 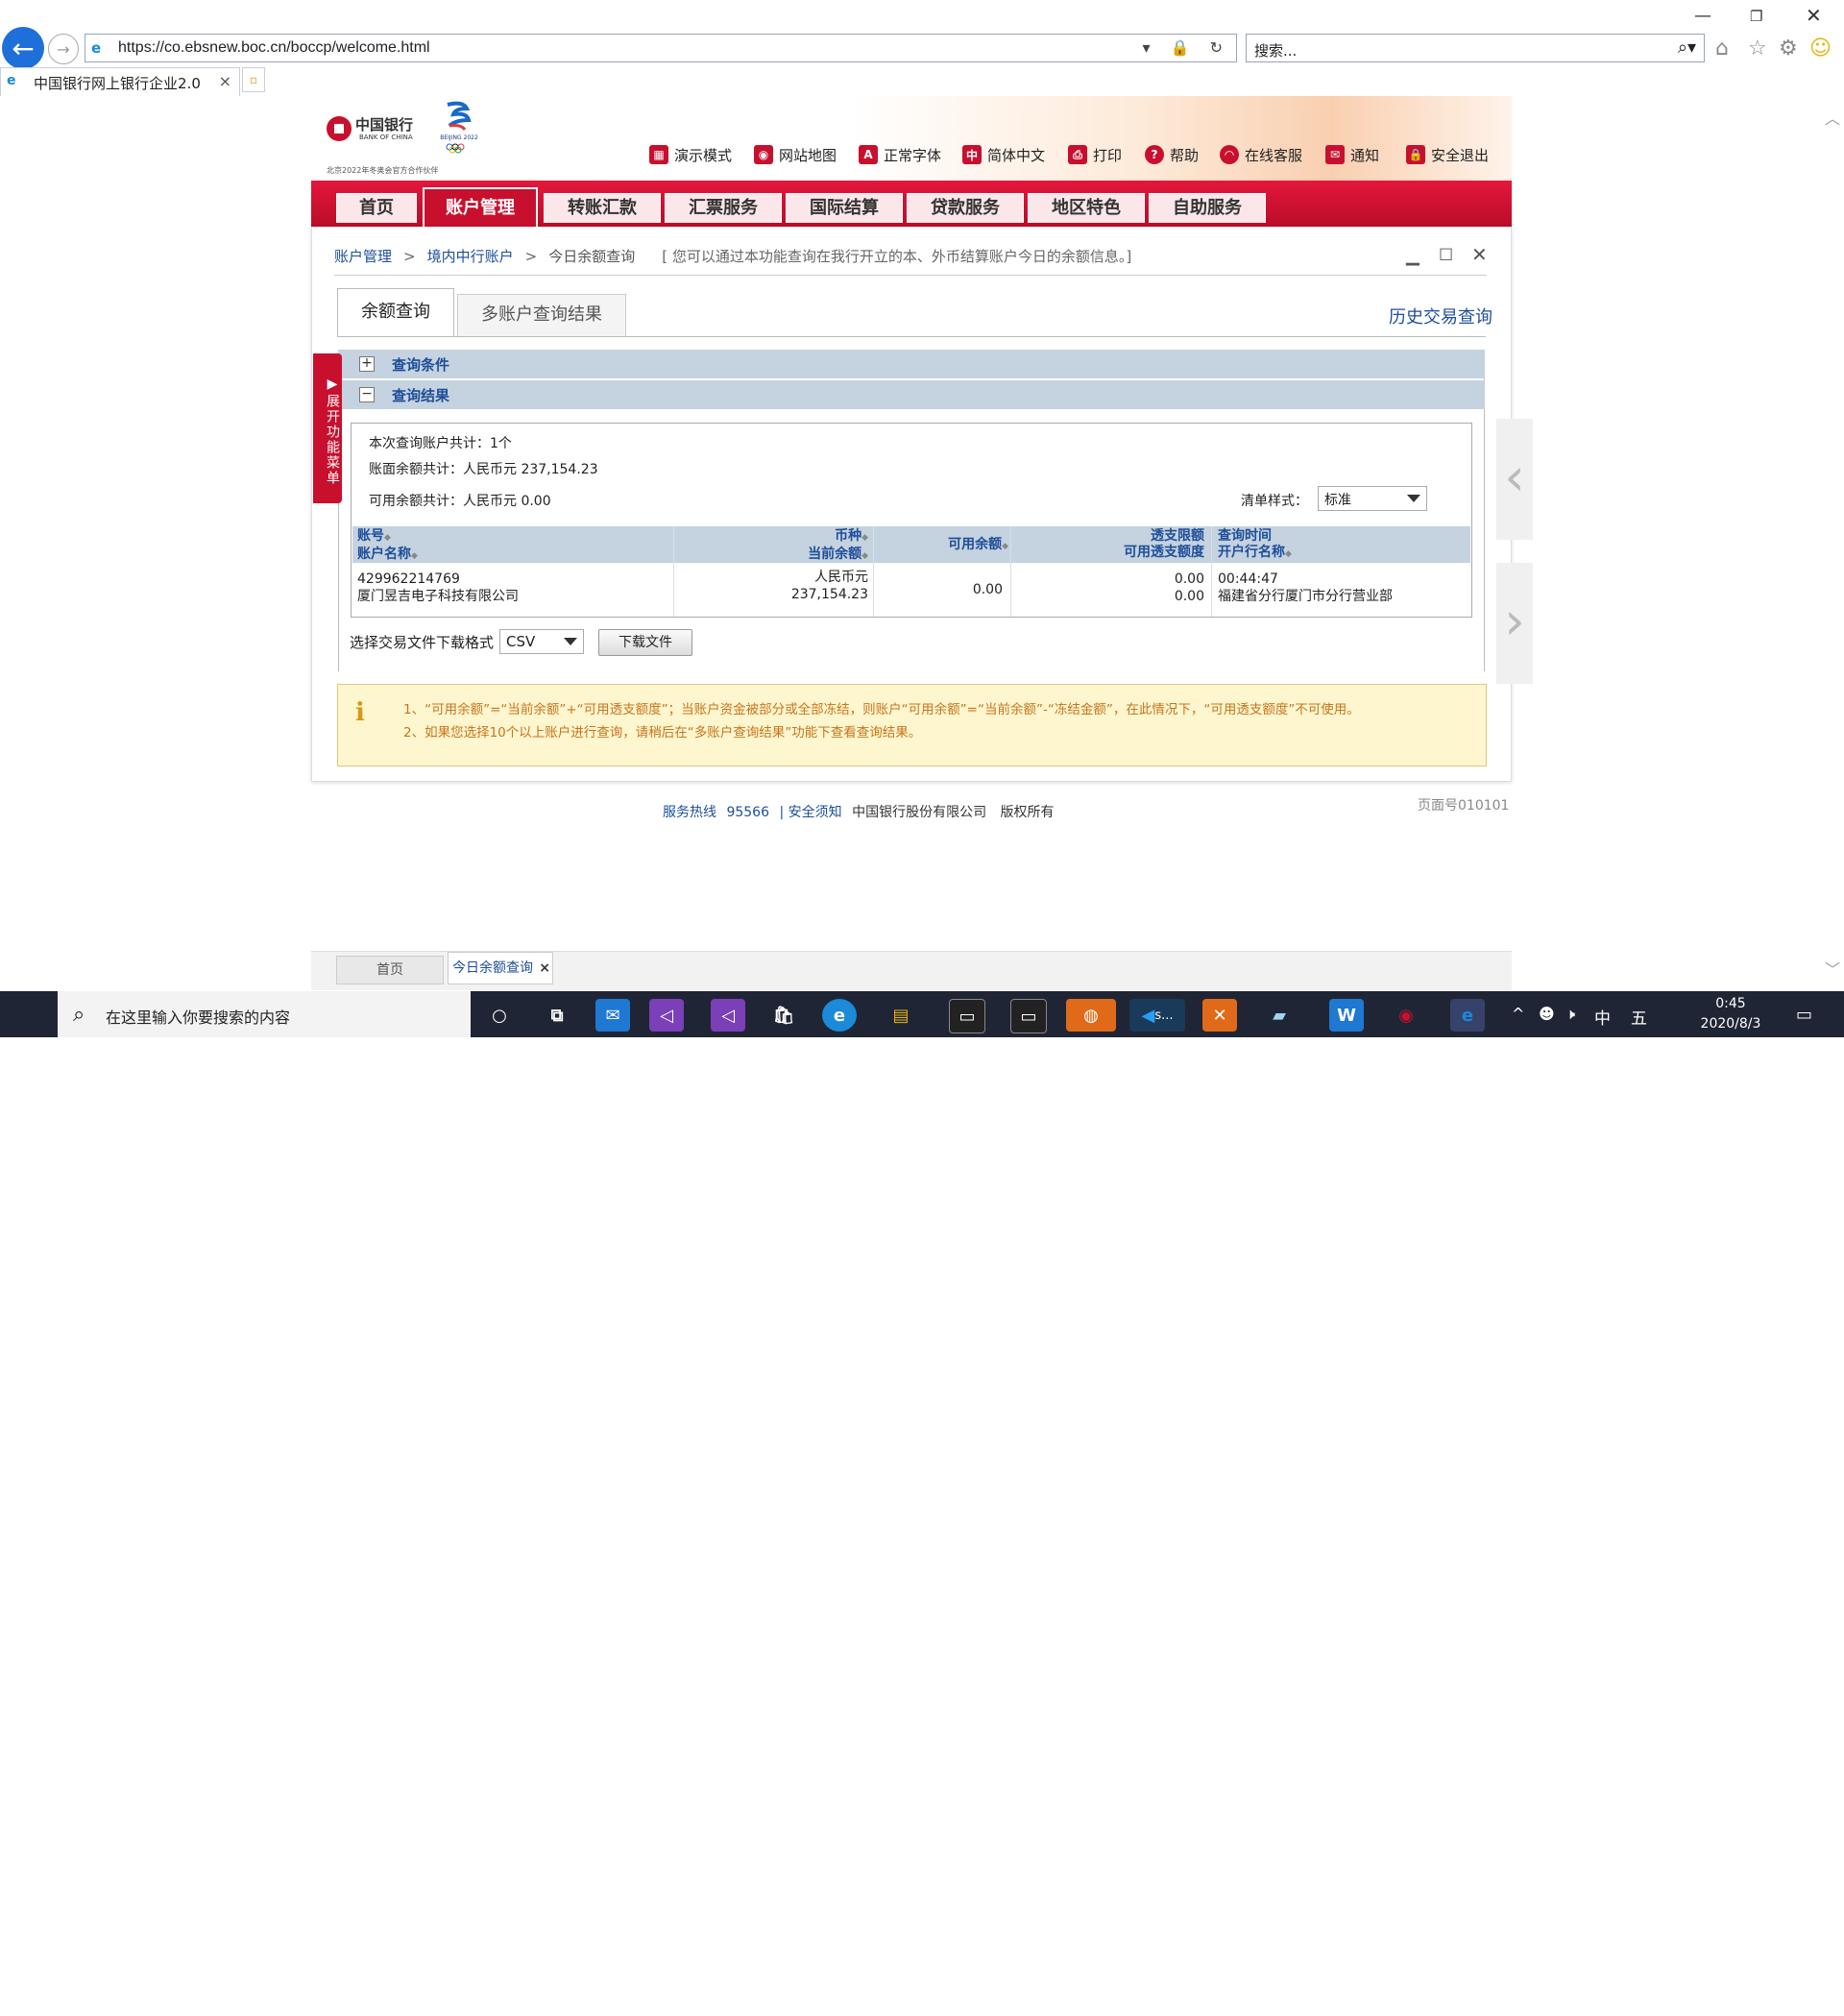 I want to click on tab-multi-account-results: 多账户查询结果, so click(x=541, y=315).